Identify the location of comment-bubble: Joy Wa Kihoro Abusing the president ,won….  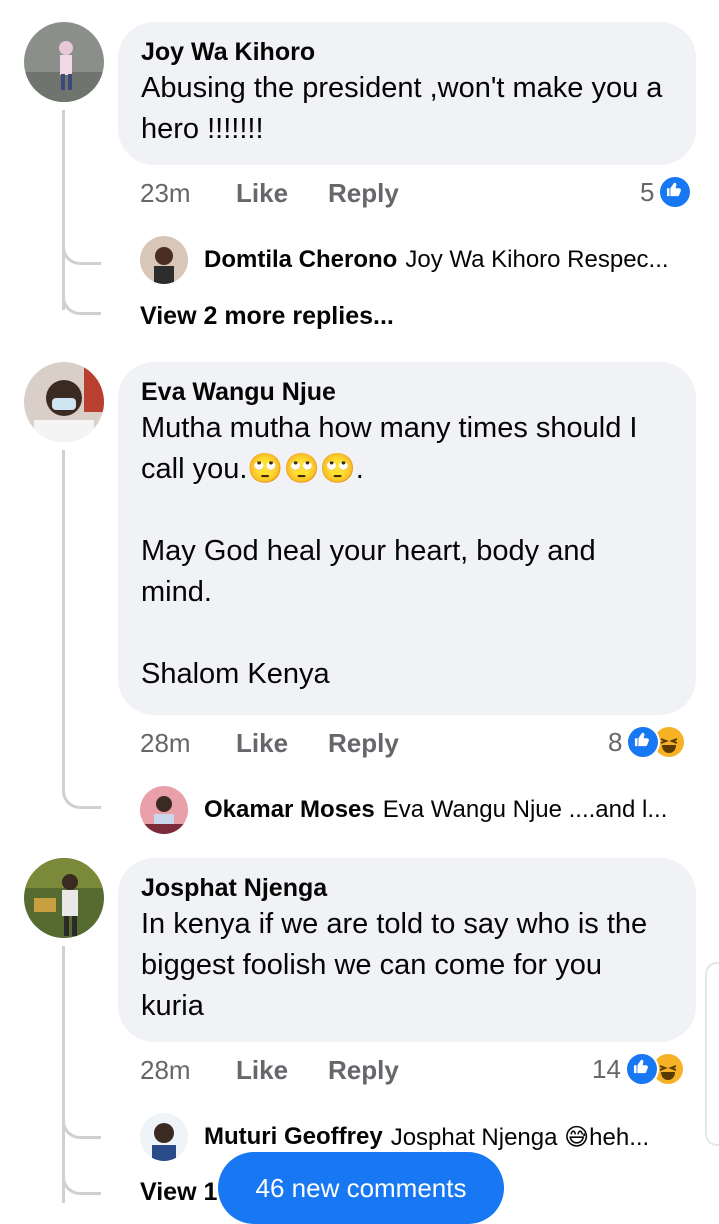
(407, 93).